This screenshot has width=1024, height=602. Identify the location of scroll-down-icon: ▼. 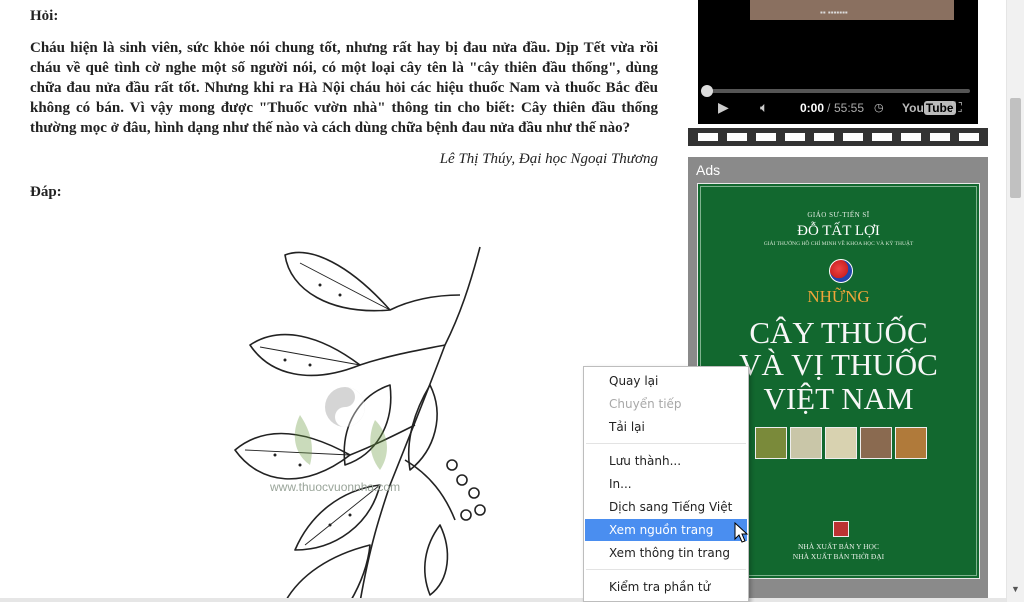
(1015, 589).